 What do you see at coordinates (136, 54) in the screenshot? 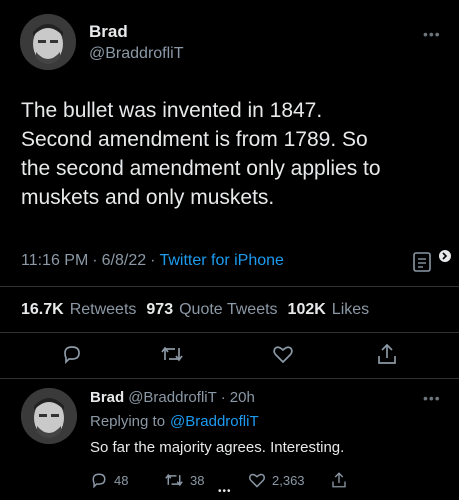
I see `author-handle: @BraddrofliT` at bounding box center [136, 54].